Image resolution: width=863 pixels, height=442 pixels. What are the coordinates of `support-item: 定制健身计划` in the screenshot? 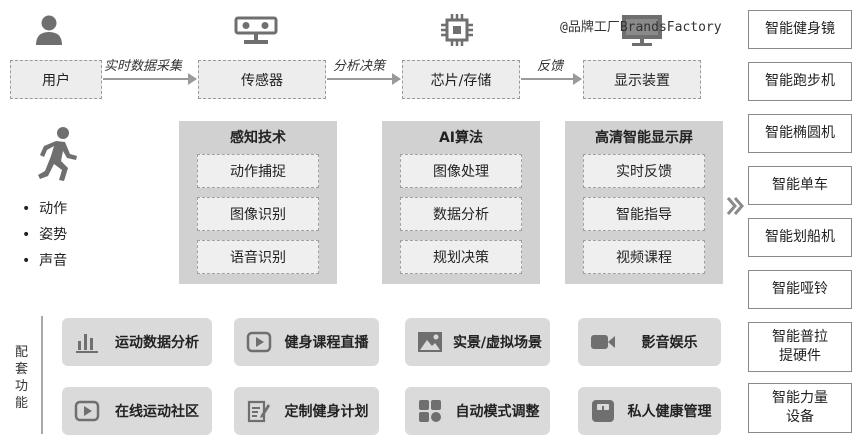 It's located at (306, 411).